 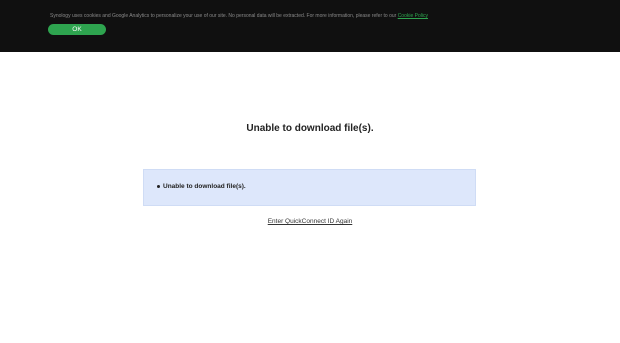 I want to click on enter-quickconnect-id-again-link: Enter QuickConnect ID Again, so click(x=310, y=221).